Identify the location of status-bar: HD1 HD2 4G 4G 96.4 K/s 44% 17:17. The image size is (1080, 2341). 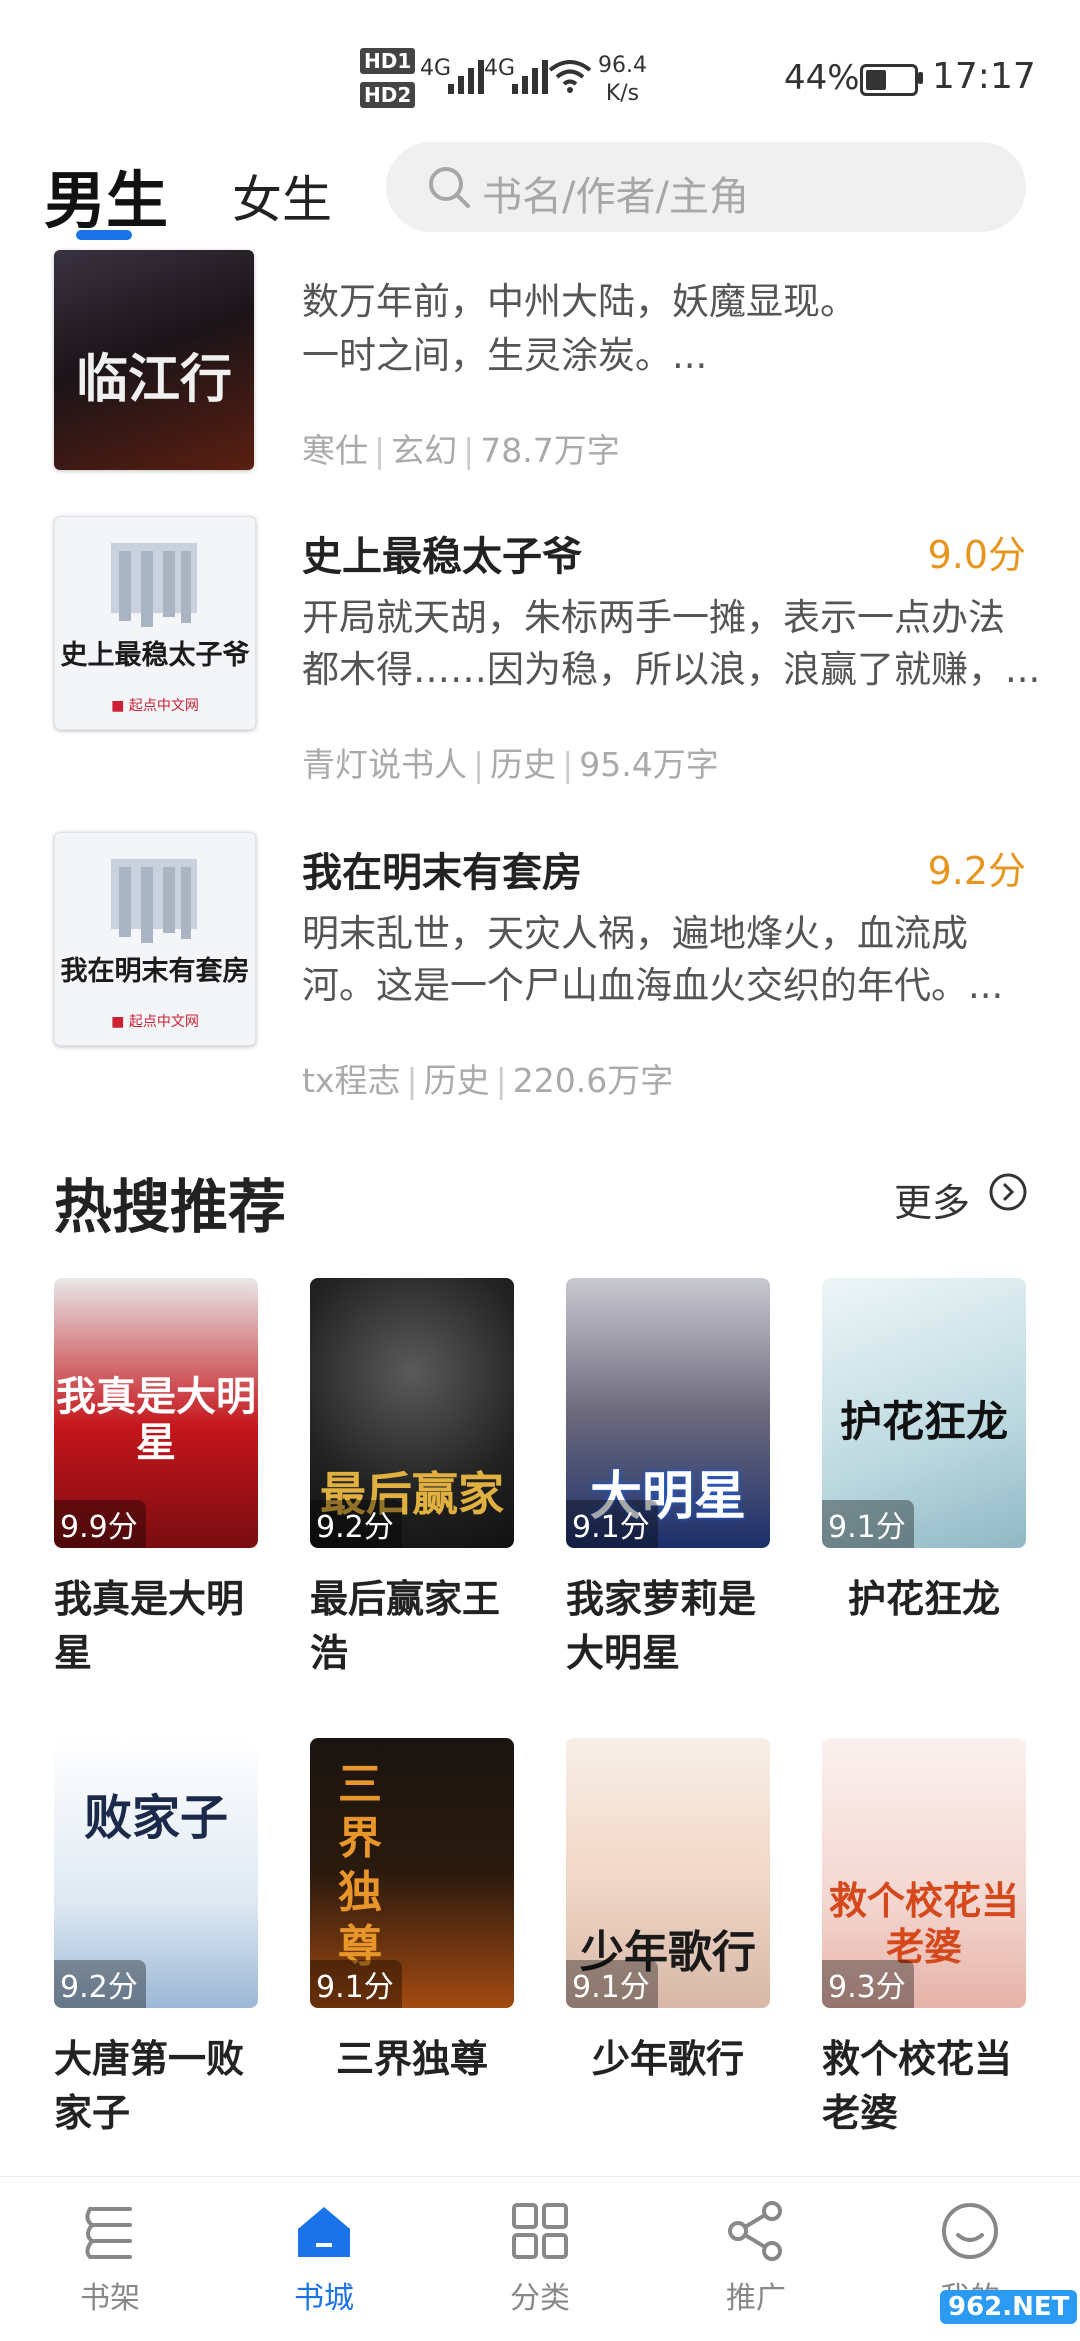
(540, 70).